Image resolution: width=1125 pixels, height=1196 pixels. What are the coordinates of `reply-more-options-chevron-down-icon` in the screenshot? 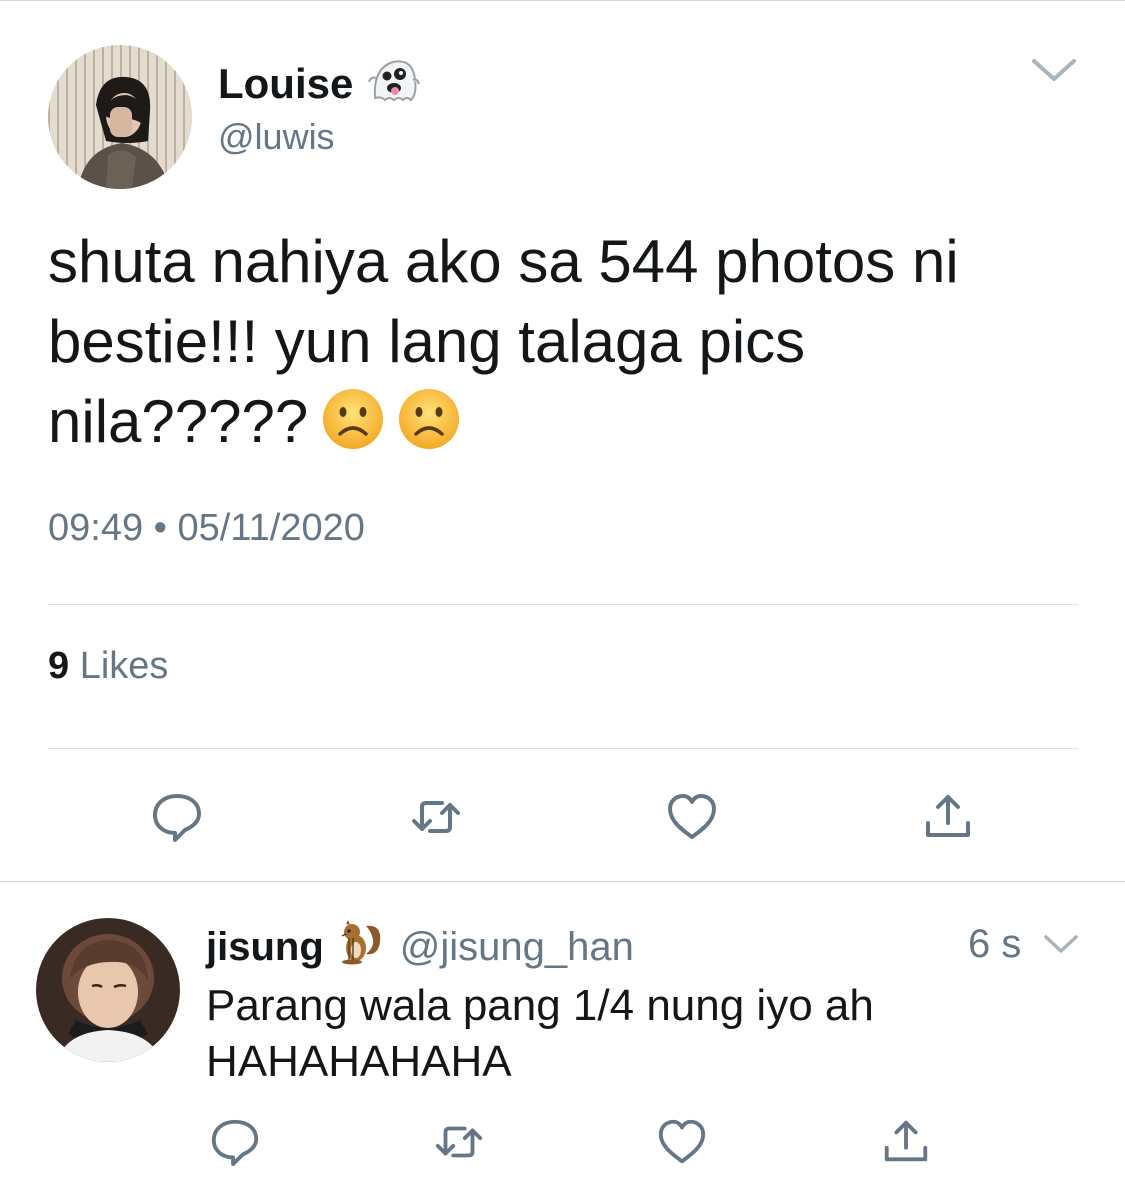 It's located at (1061, 944).